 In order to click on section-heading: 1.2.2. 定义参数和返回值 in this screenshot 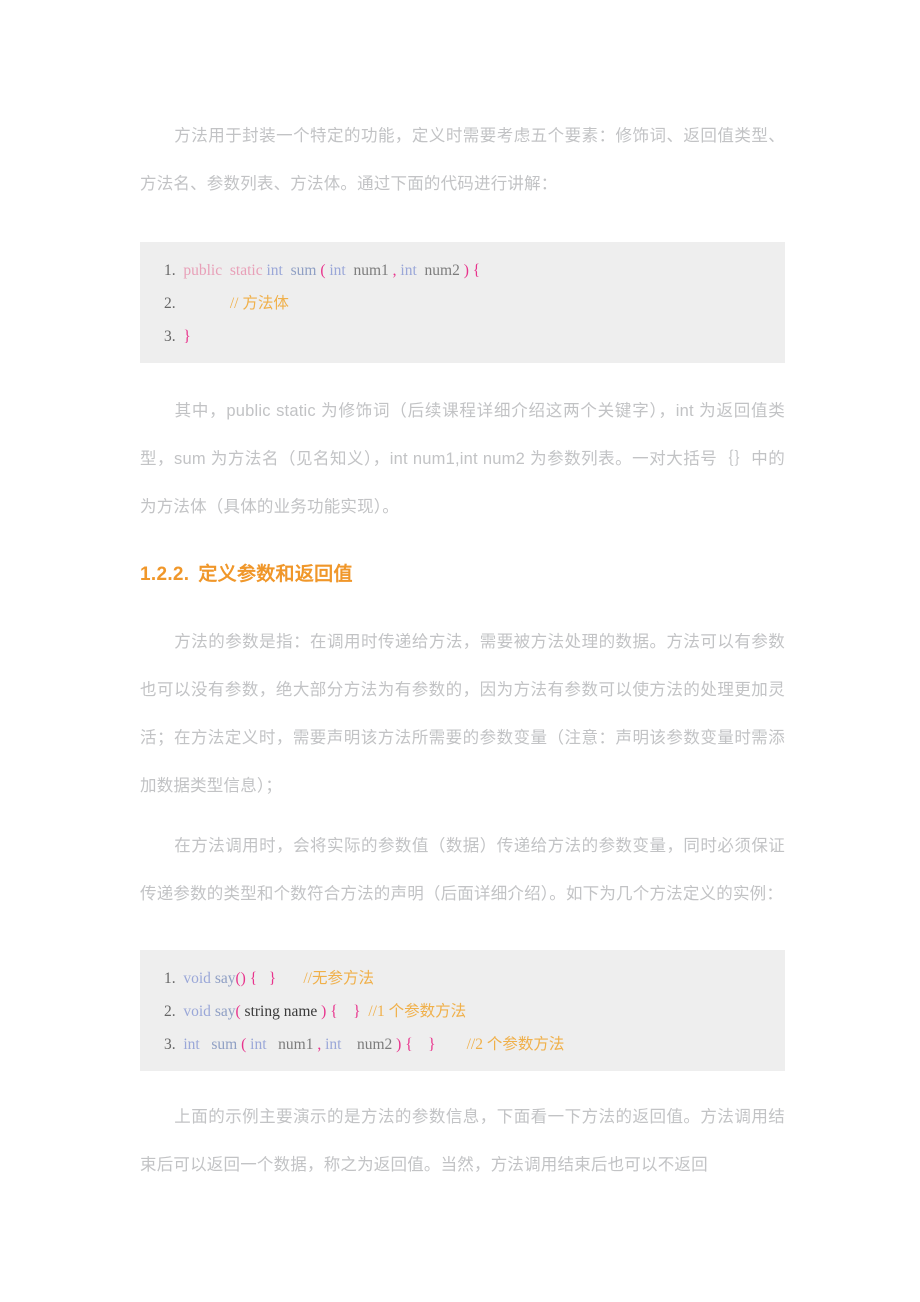, I will do `click(462, 575)`.